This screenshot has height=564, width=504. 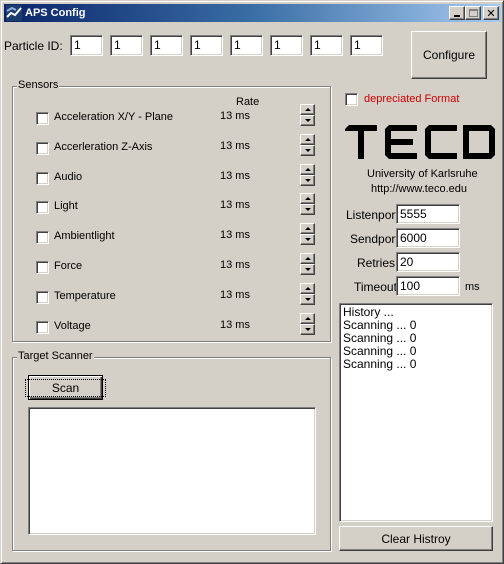 I want to click on close-button: ✕, so click(x=491, y=13).